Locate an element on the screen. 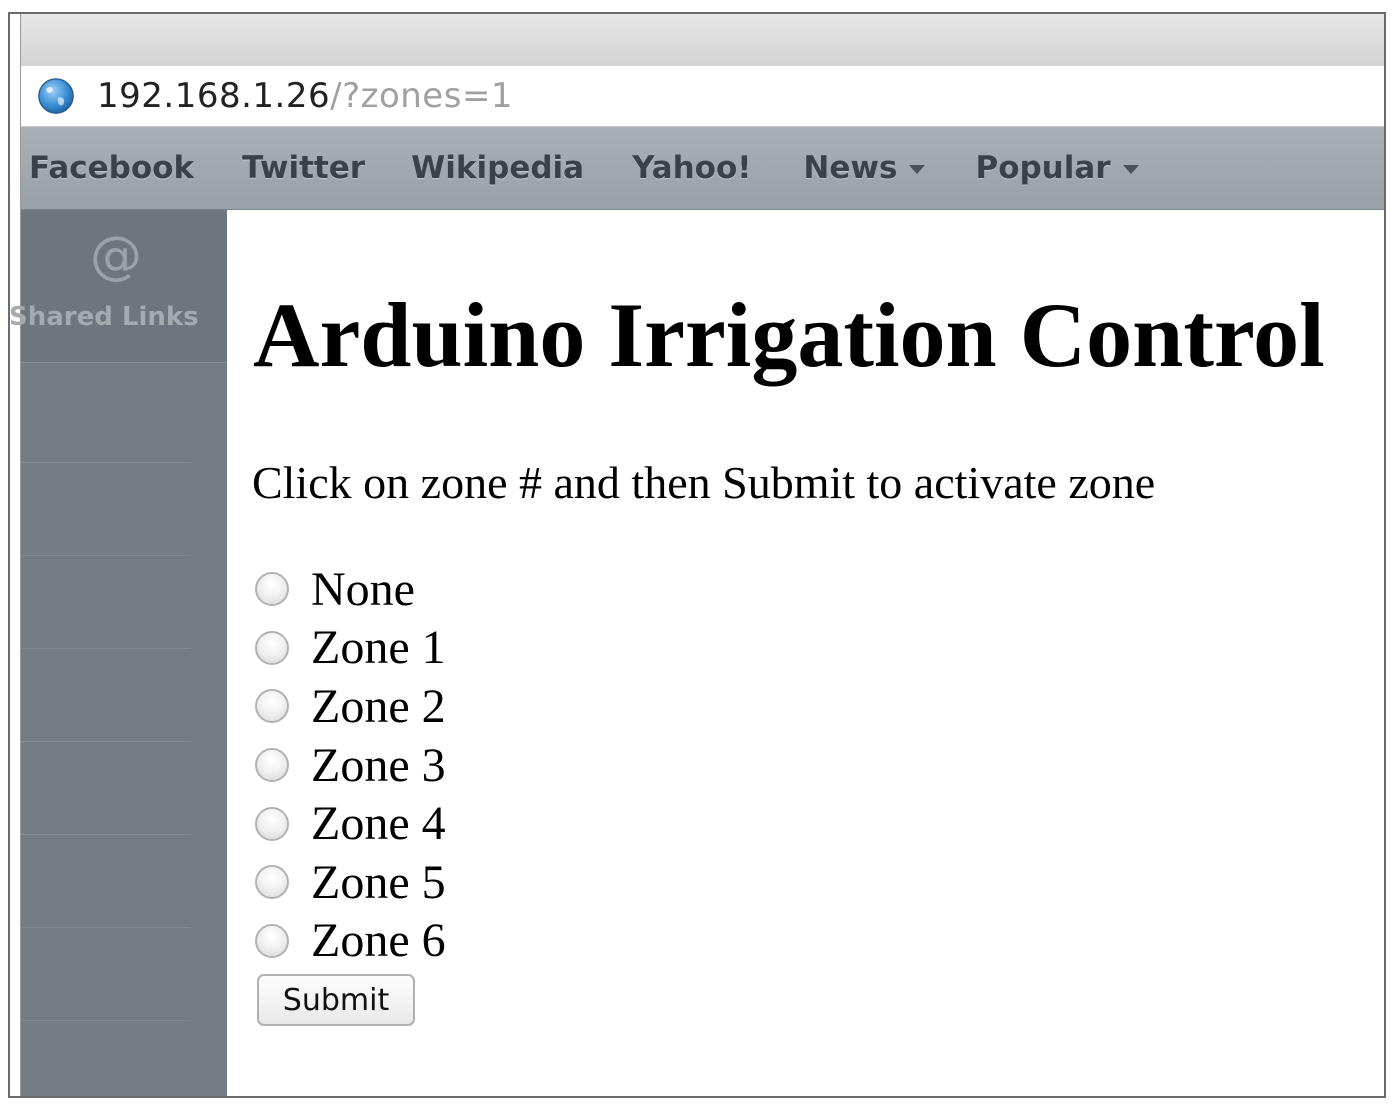  bookmark-yahoo: Yahoo! is located at coordinates (691, 168).